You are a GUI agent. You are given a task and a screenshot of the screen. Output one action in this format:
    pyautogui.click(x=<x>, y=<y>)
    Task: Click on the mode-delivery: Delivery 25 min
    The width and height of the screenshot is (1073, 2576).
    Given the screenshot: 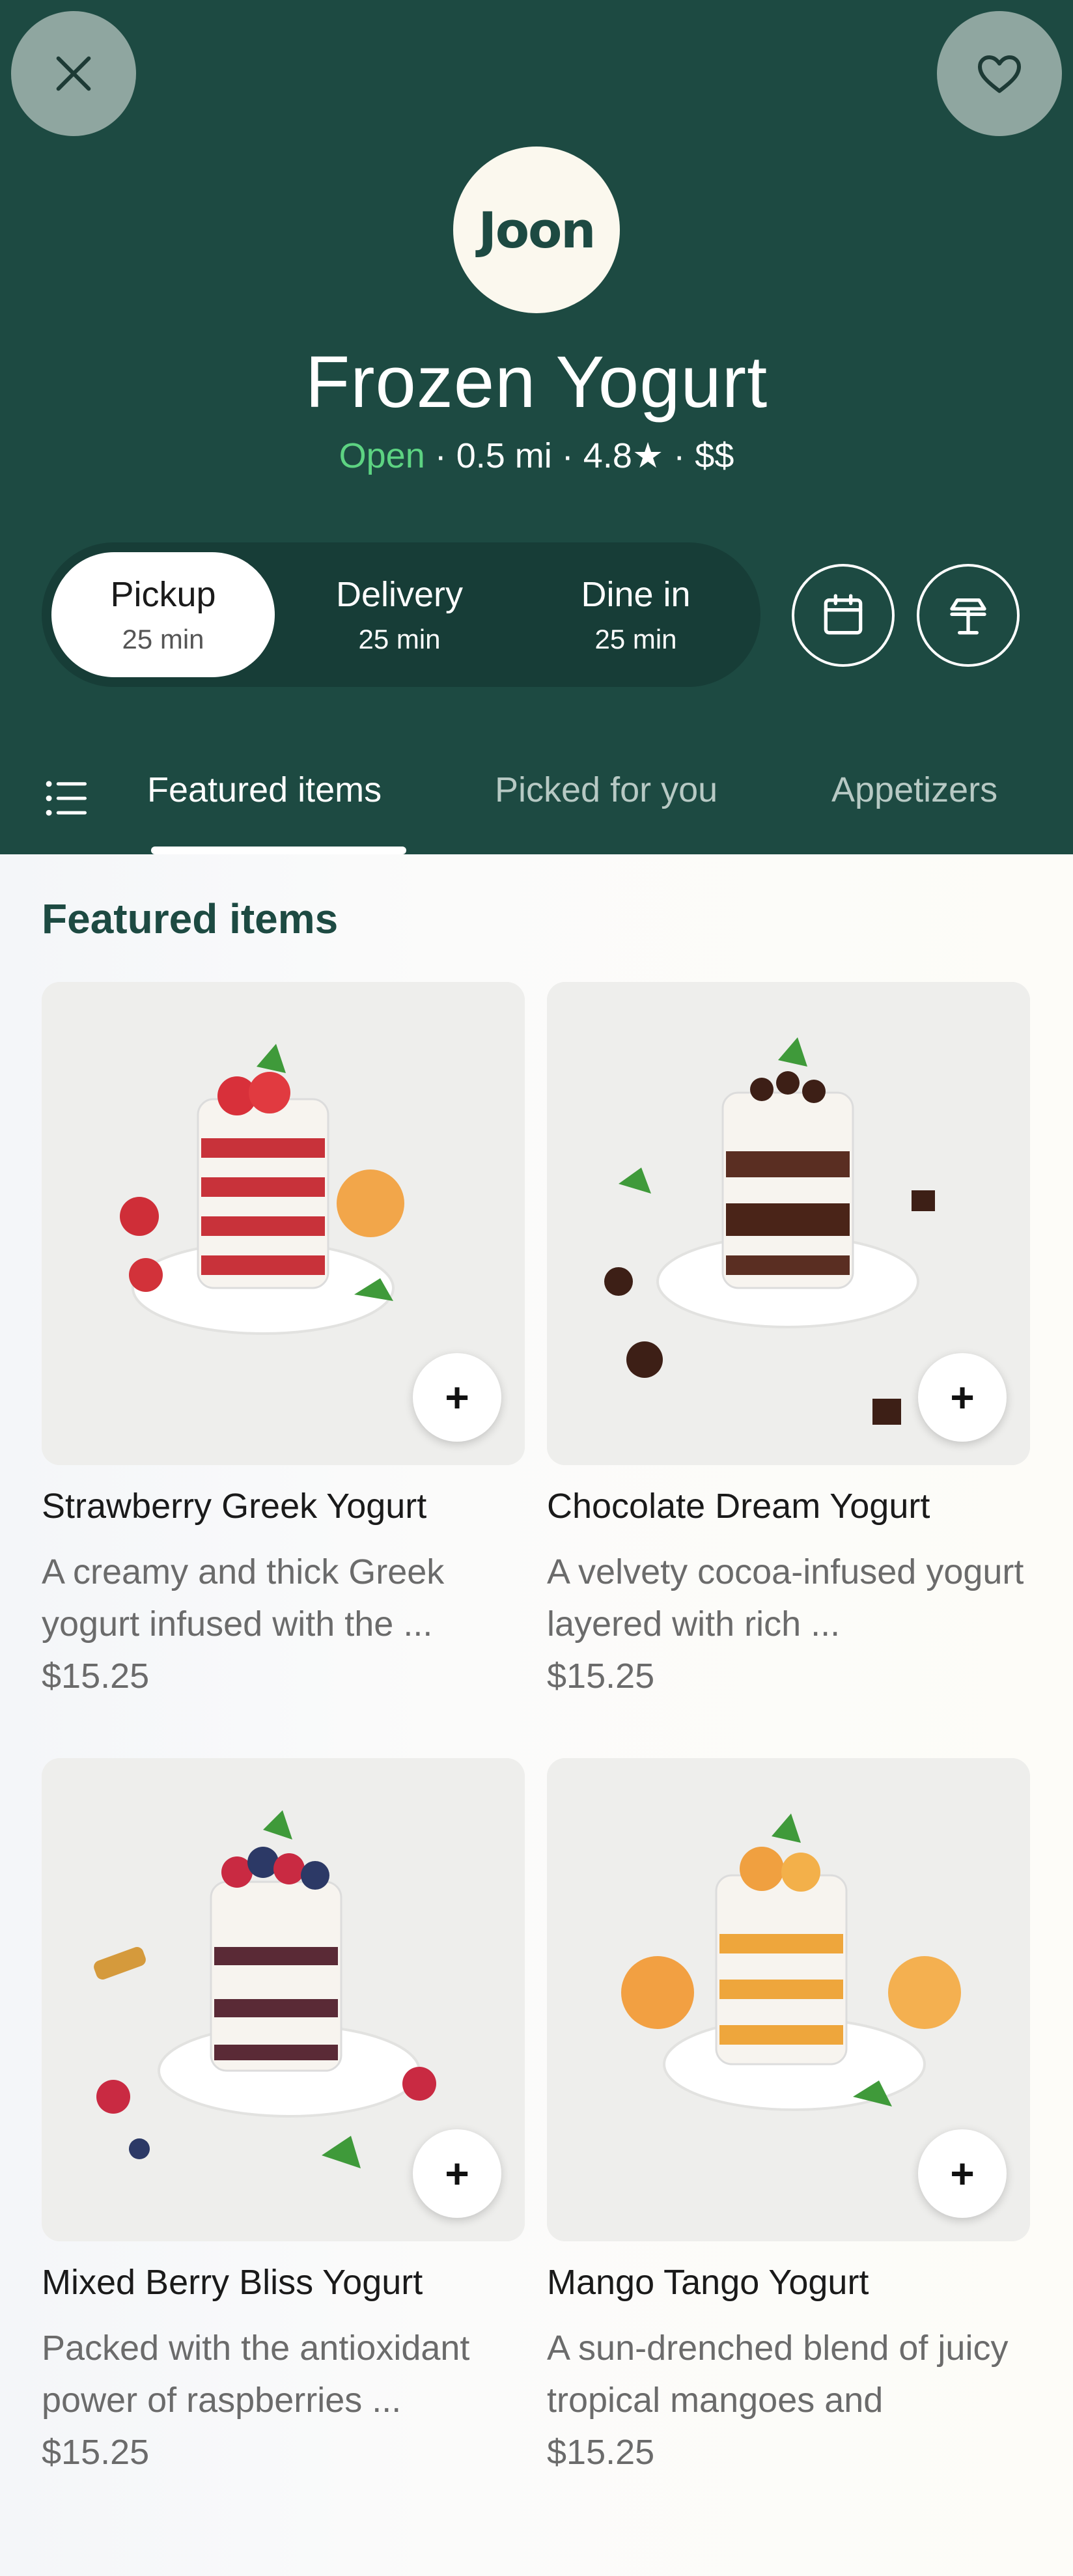 What is the action you would take?
    pyautogui.click(x=399, y=615)
    